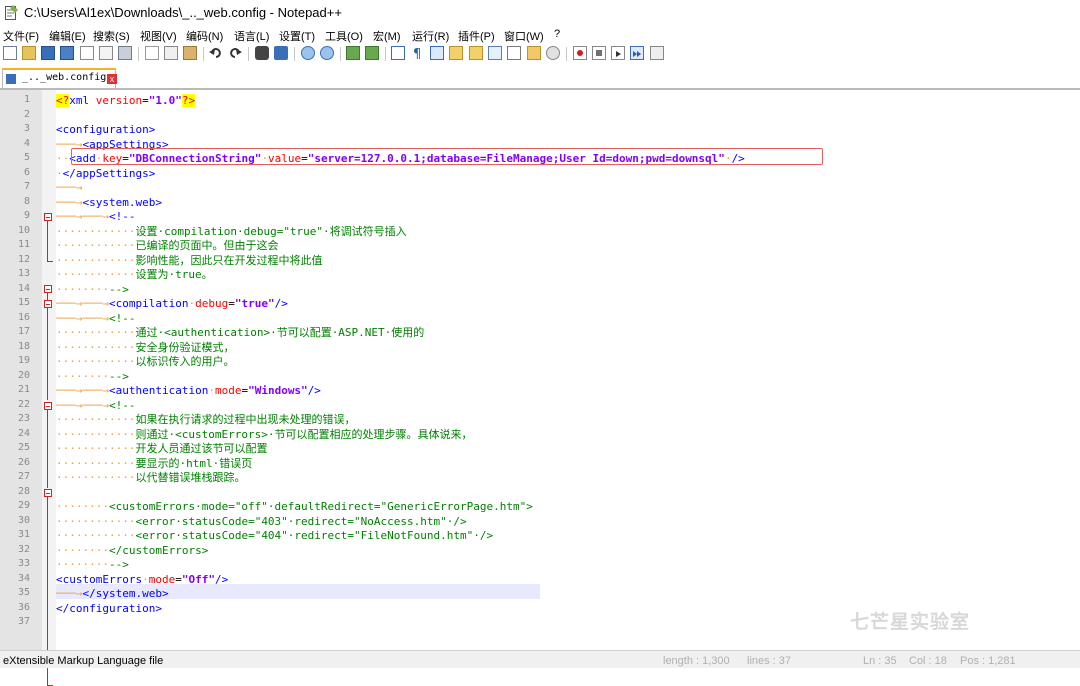 This screenshot has width=1080, height=686. I want to click on line-number: 3, so click(15, 128).